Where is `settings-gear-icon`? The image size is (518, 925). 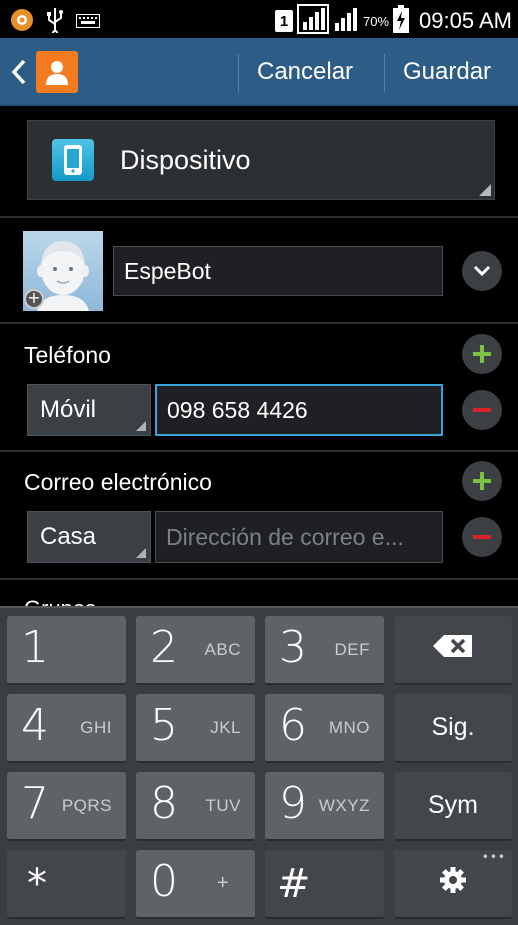
settings-gear-icon is located at coordinates (453, 880).